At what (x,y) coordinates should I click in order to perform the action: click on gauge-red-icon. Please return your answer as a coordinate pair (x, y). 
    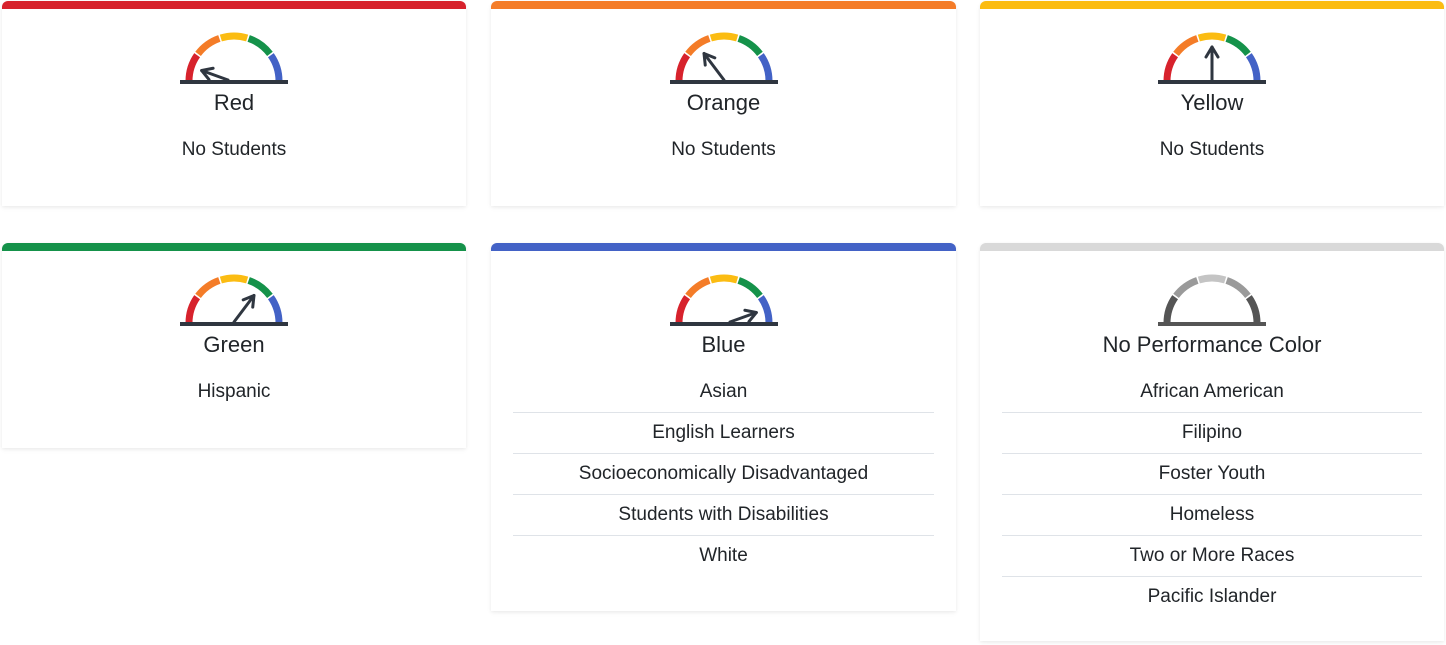
    Looking at the image, I should click on (234, 58).